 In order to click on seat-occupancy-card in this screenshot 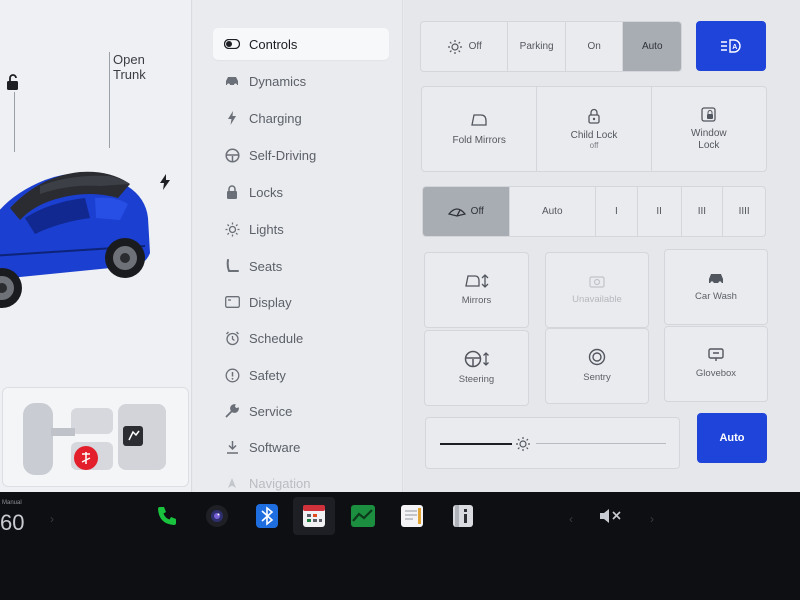, I will do `click(95, 437)`.